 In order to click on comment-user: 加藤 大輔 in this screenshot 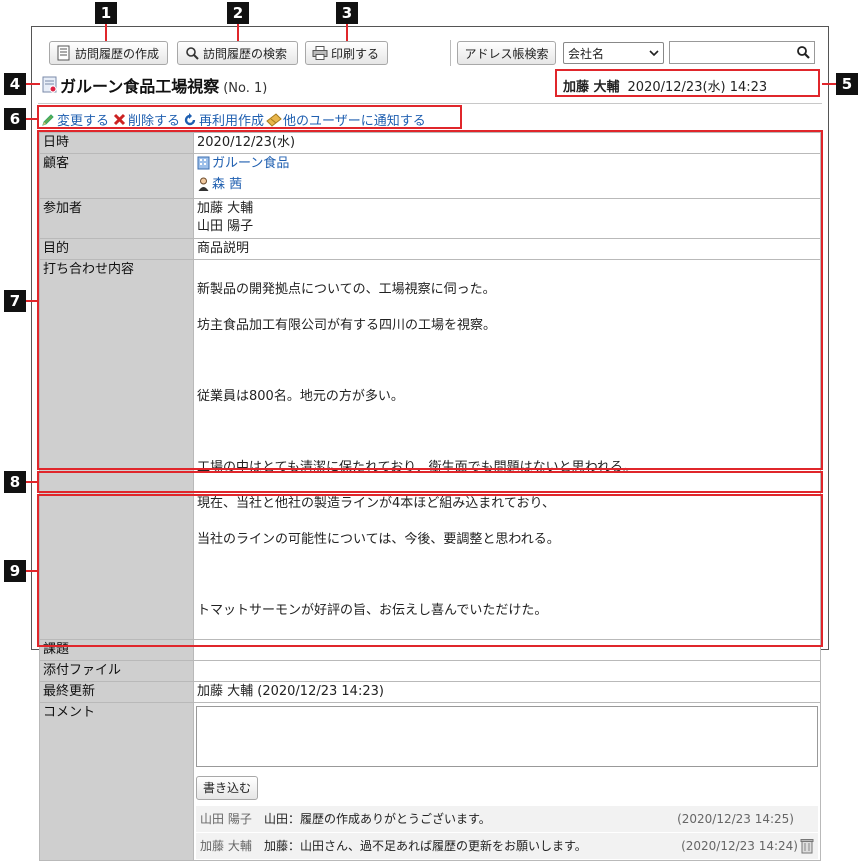, I will do `click(232, 846)`.